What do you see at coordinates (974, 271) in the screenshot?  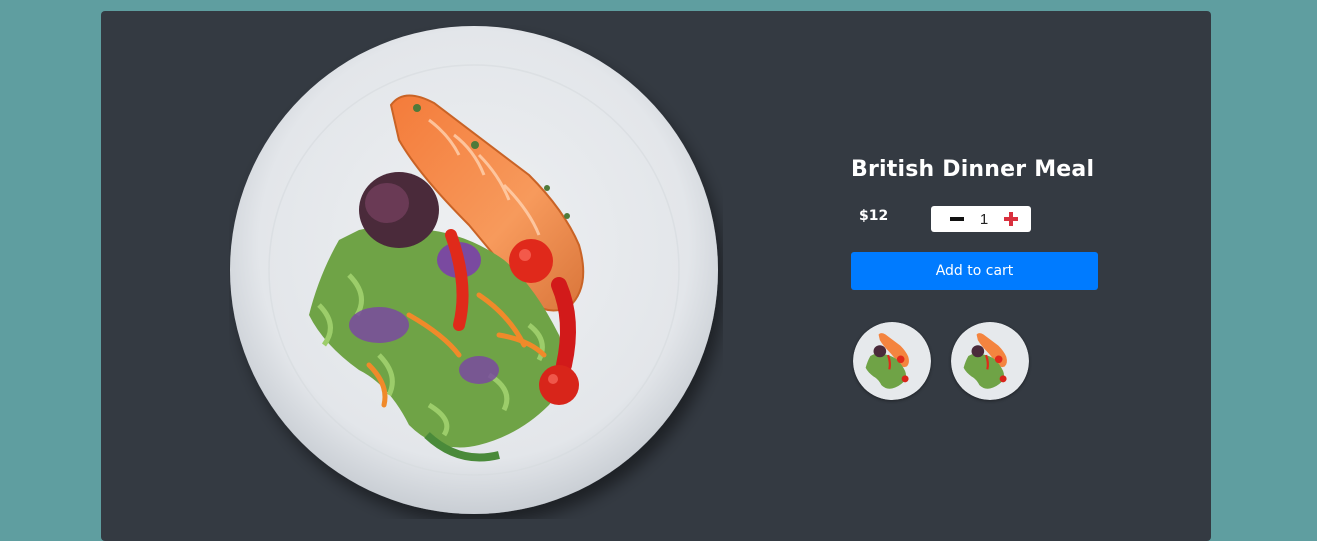 I see `add-to-cart-button: Add to cart` at bounding box center [974, 271].